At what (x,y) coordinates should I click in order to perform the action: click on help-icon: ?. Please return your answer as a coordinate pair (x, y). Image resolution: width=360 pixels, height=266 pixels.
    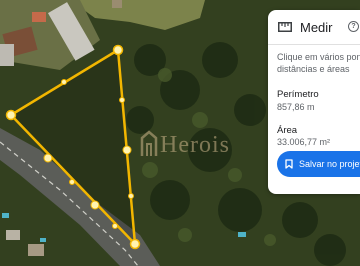
    Looking at the image, I should click on (353, 26).